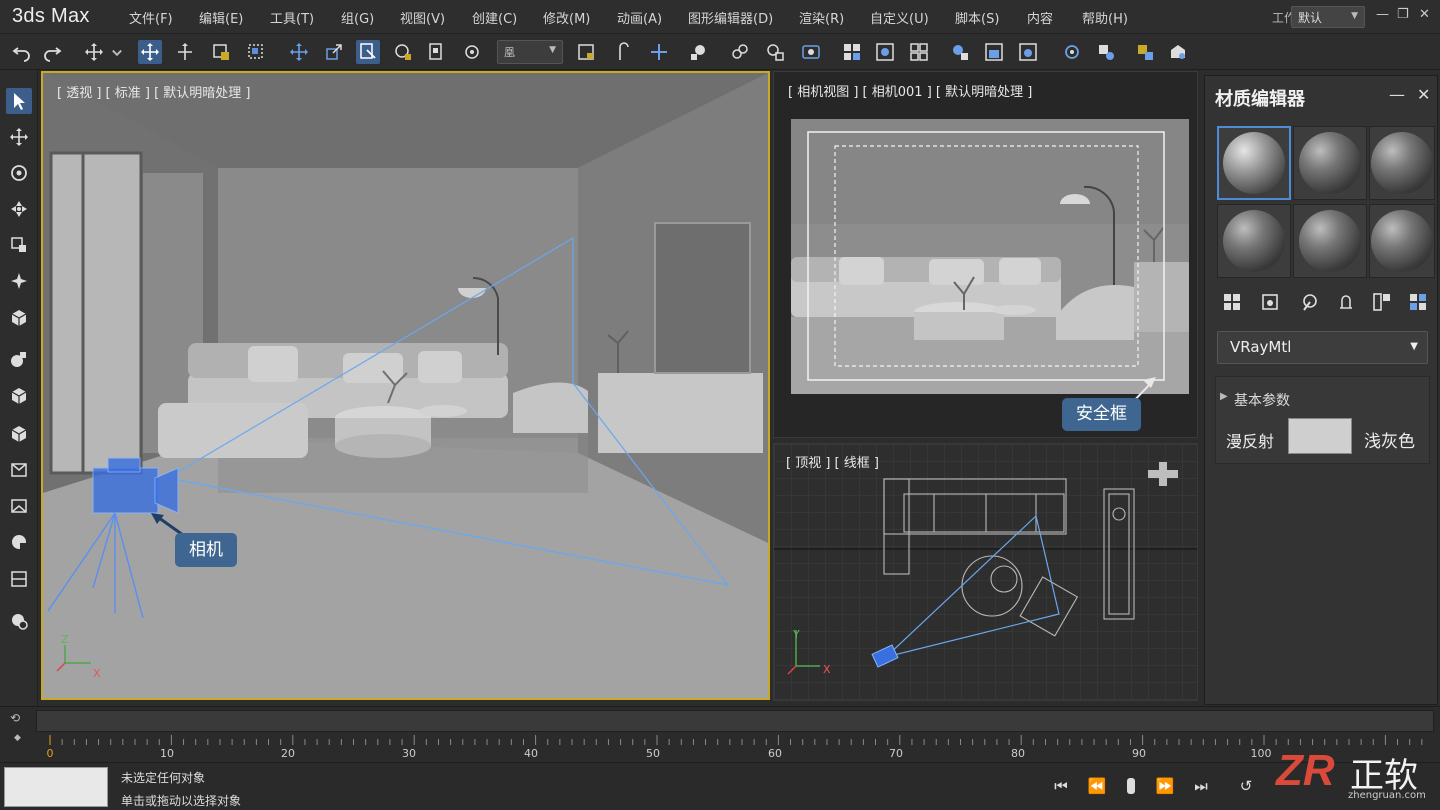 Image resolution: width=1440 pixels, height=810 pixels. I want to click on menu-graph-editors: 图形编辑器(D), so click(730, 17).